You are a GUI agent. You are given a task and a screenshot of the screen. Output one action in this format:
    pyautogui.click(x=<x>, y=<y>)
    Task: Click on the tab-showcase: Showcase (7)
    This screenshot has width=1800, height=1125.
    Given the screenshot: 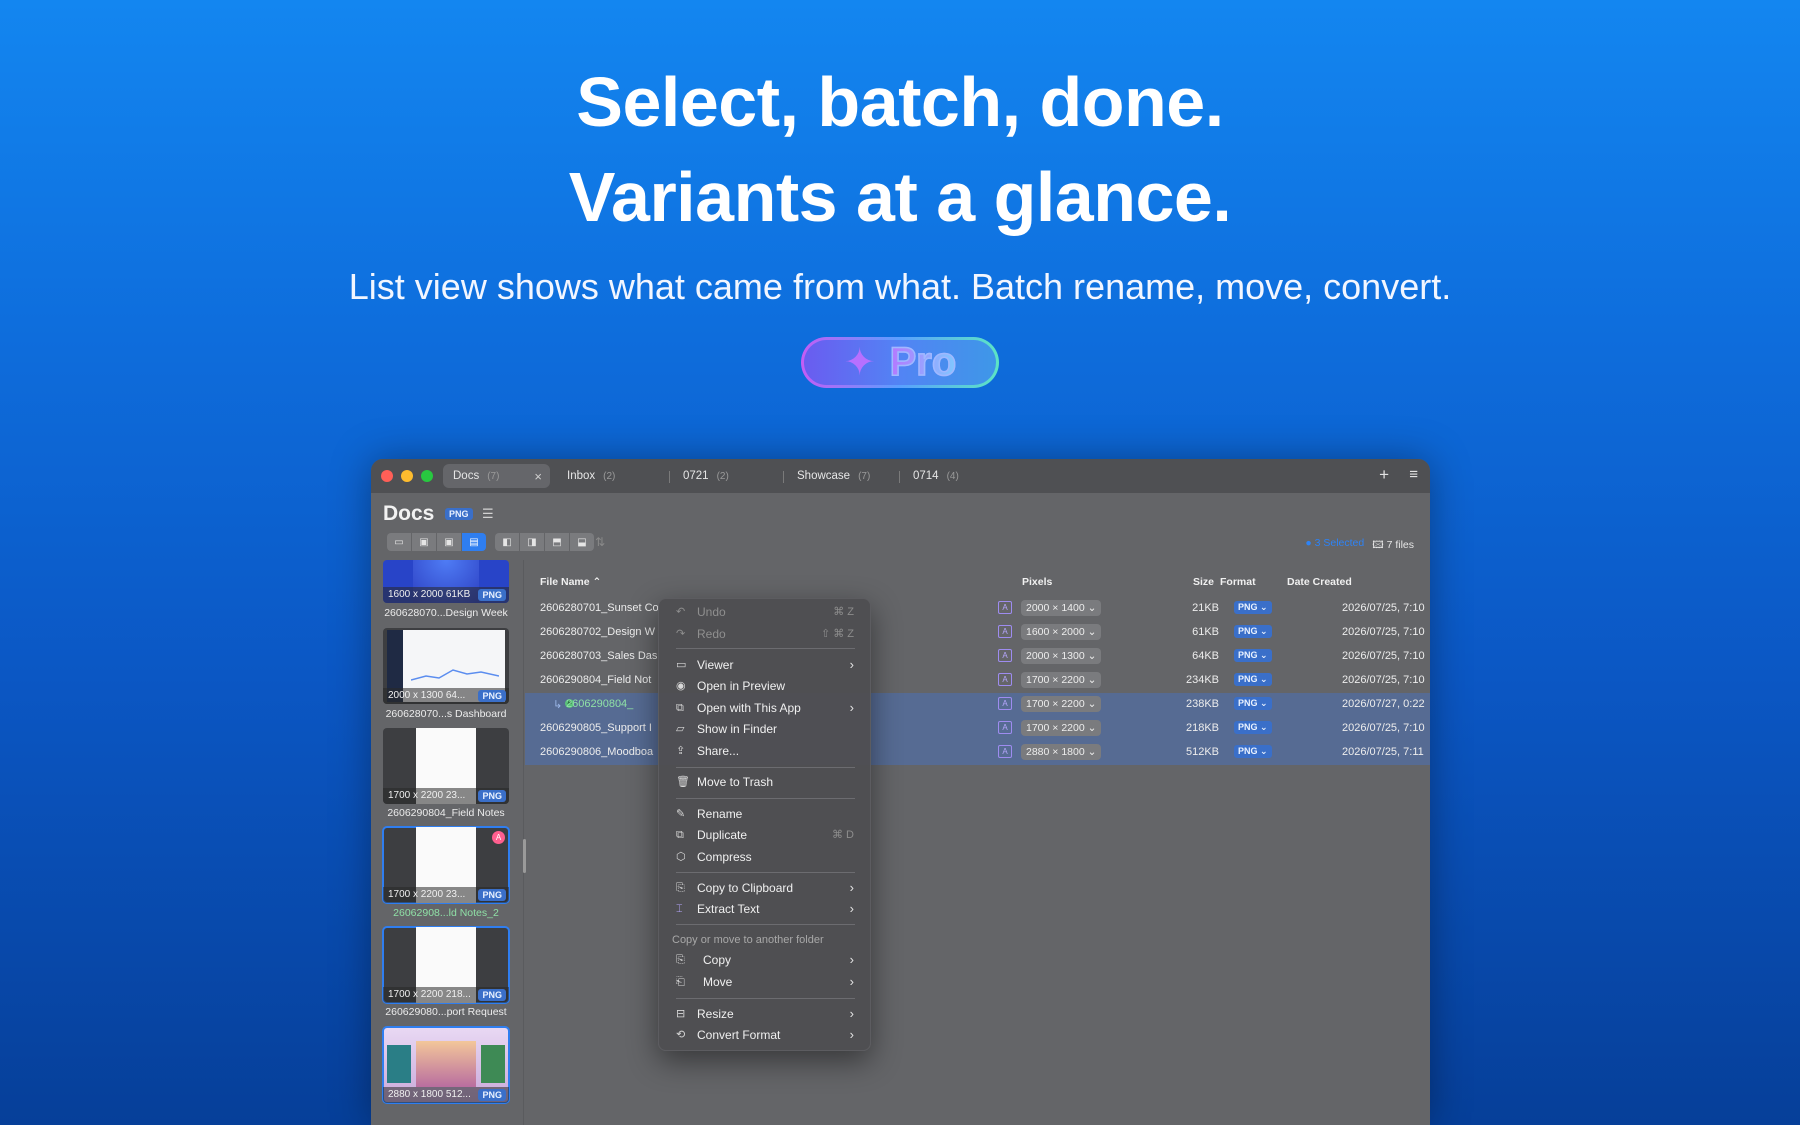 What is the action you would take?
    pyautogui.click(x=842, y=476)
    